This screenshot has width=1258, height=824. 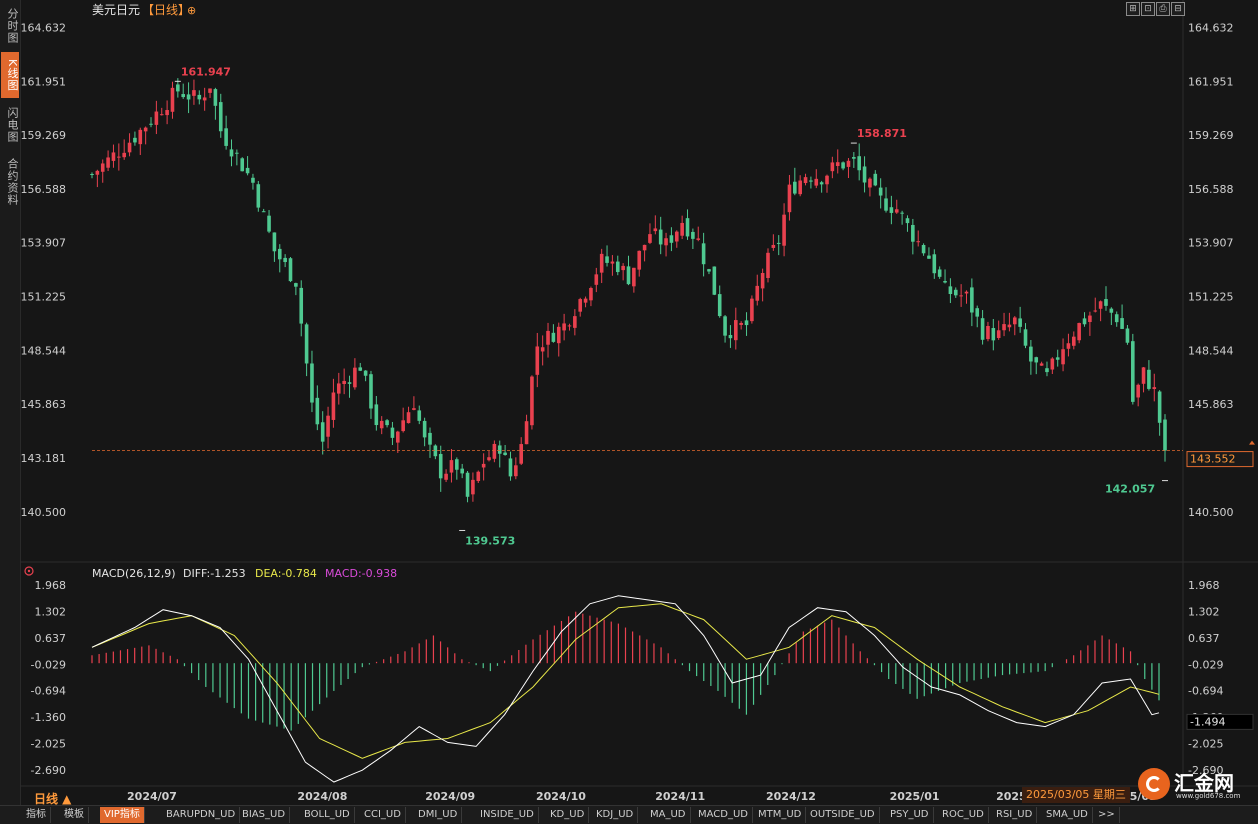 What do you see at coordinates (780, 815) in the screenshot?
I see `indicator-tab: MTM_UD` at bounding box center [780, 815].